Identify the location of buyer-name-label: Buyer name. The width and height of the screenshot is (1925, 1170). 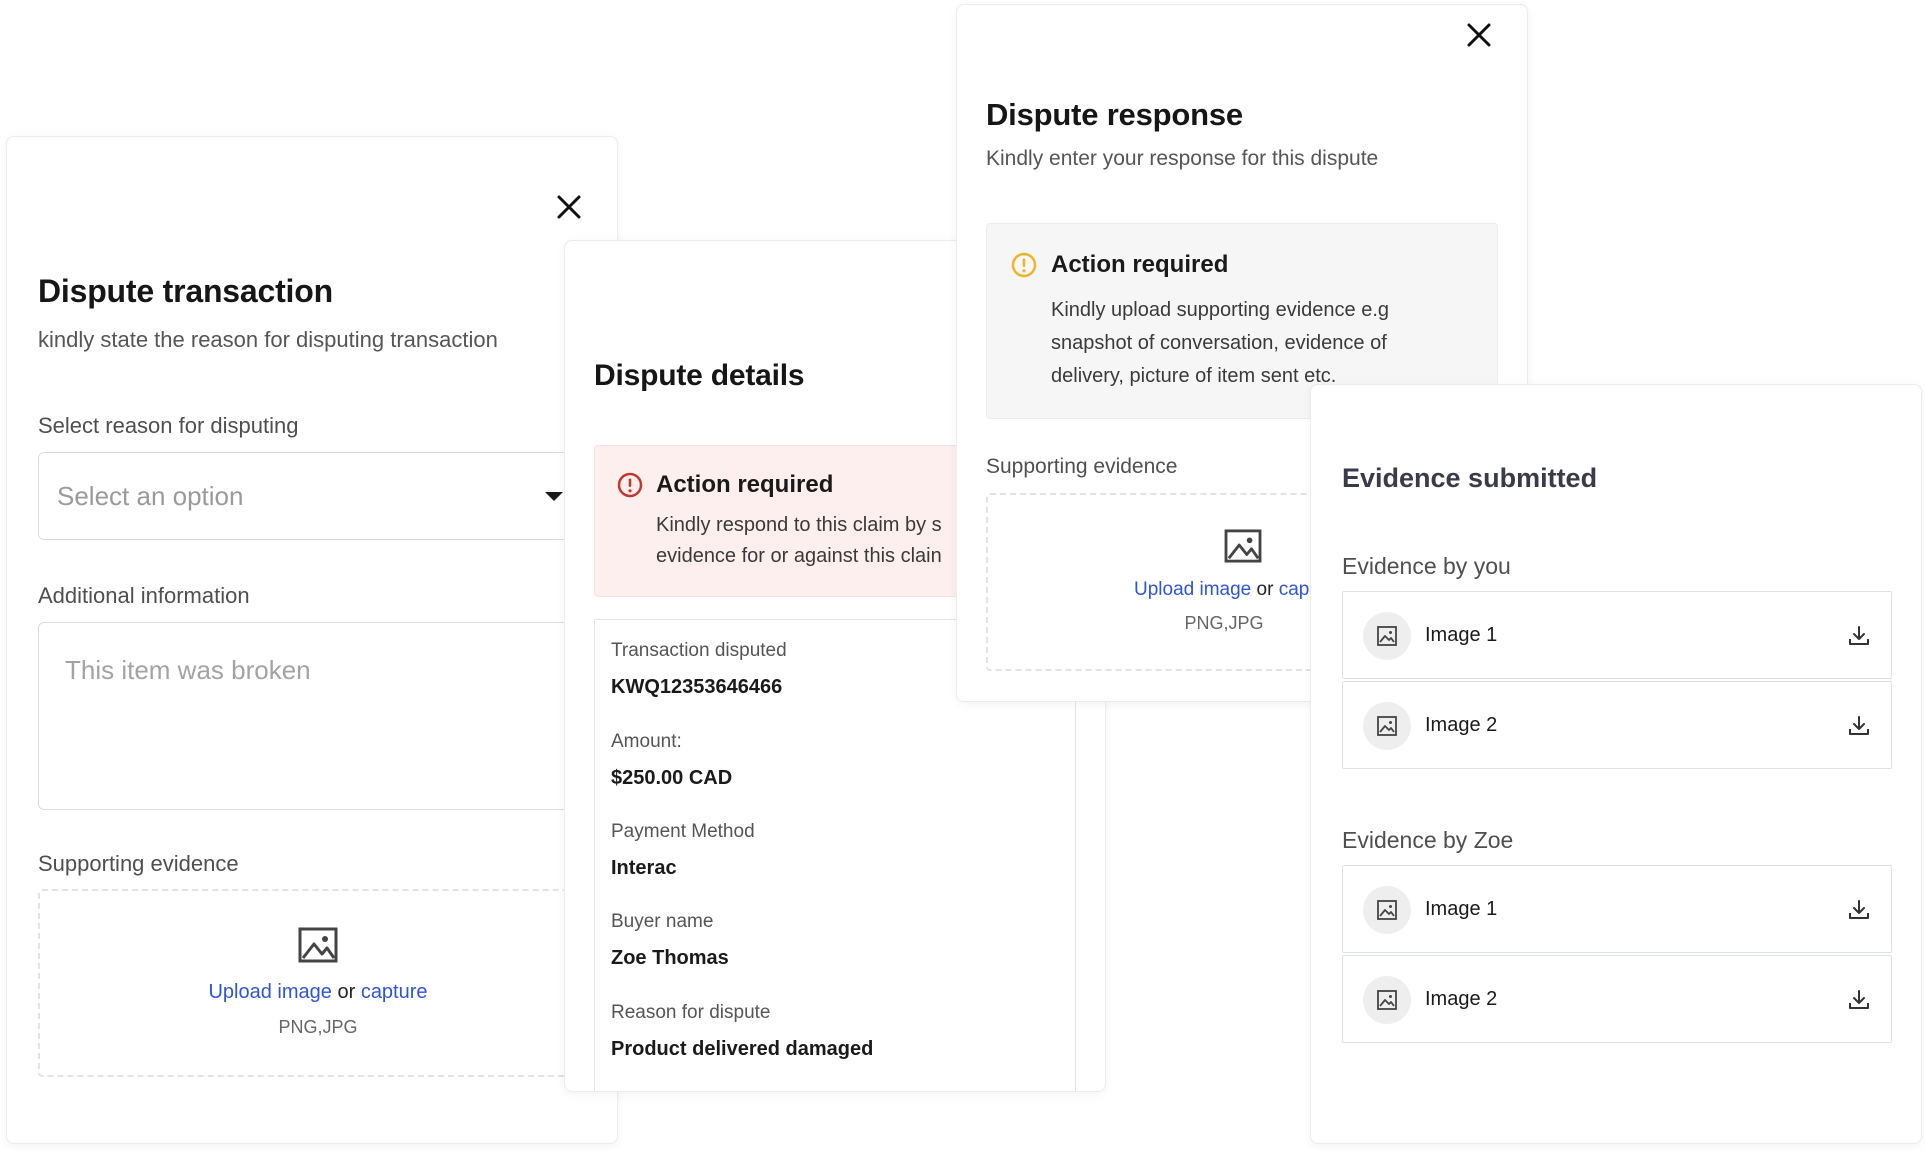
(662, 921).